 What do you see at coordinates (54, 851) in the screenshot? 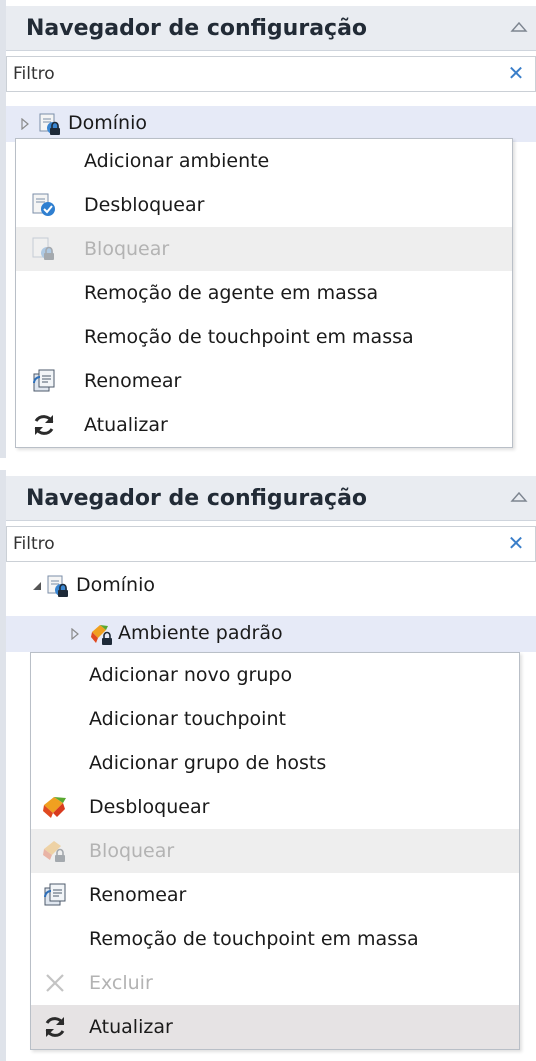
I see `lock-environment-icon` at bounding box center [54, 851].